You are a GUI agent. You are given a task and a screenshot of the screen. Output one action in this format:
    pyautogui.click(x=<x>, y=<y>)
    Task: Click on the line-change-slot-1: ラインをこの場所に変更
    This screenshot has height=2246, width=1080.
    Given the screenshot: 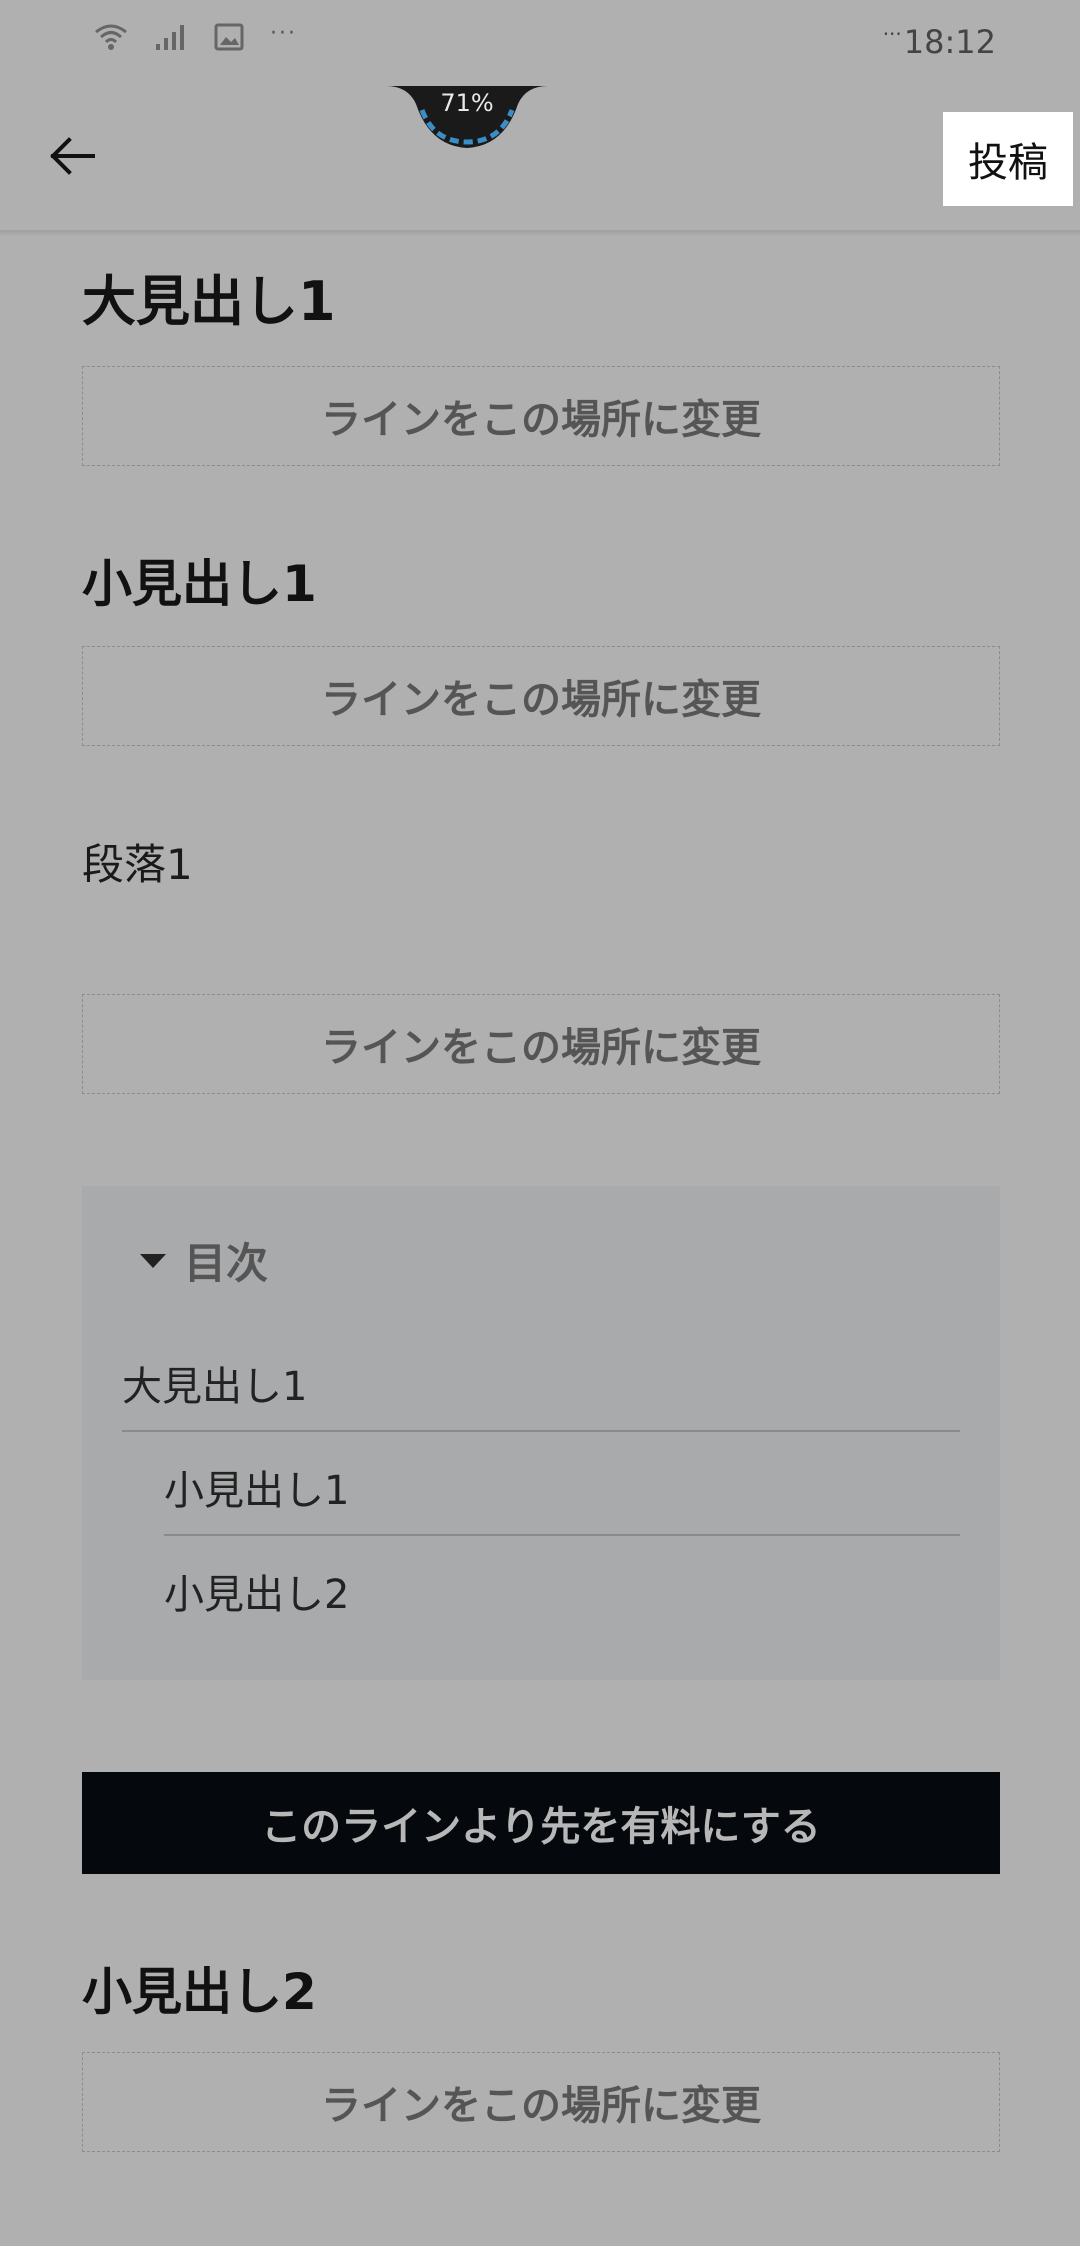 What is the action you would take?
    pyautogui.click(x=541, y=416)
    